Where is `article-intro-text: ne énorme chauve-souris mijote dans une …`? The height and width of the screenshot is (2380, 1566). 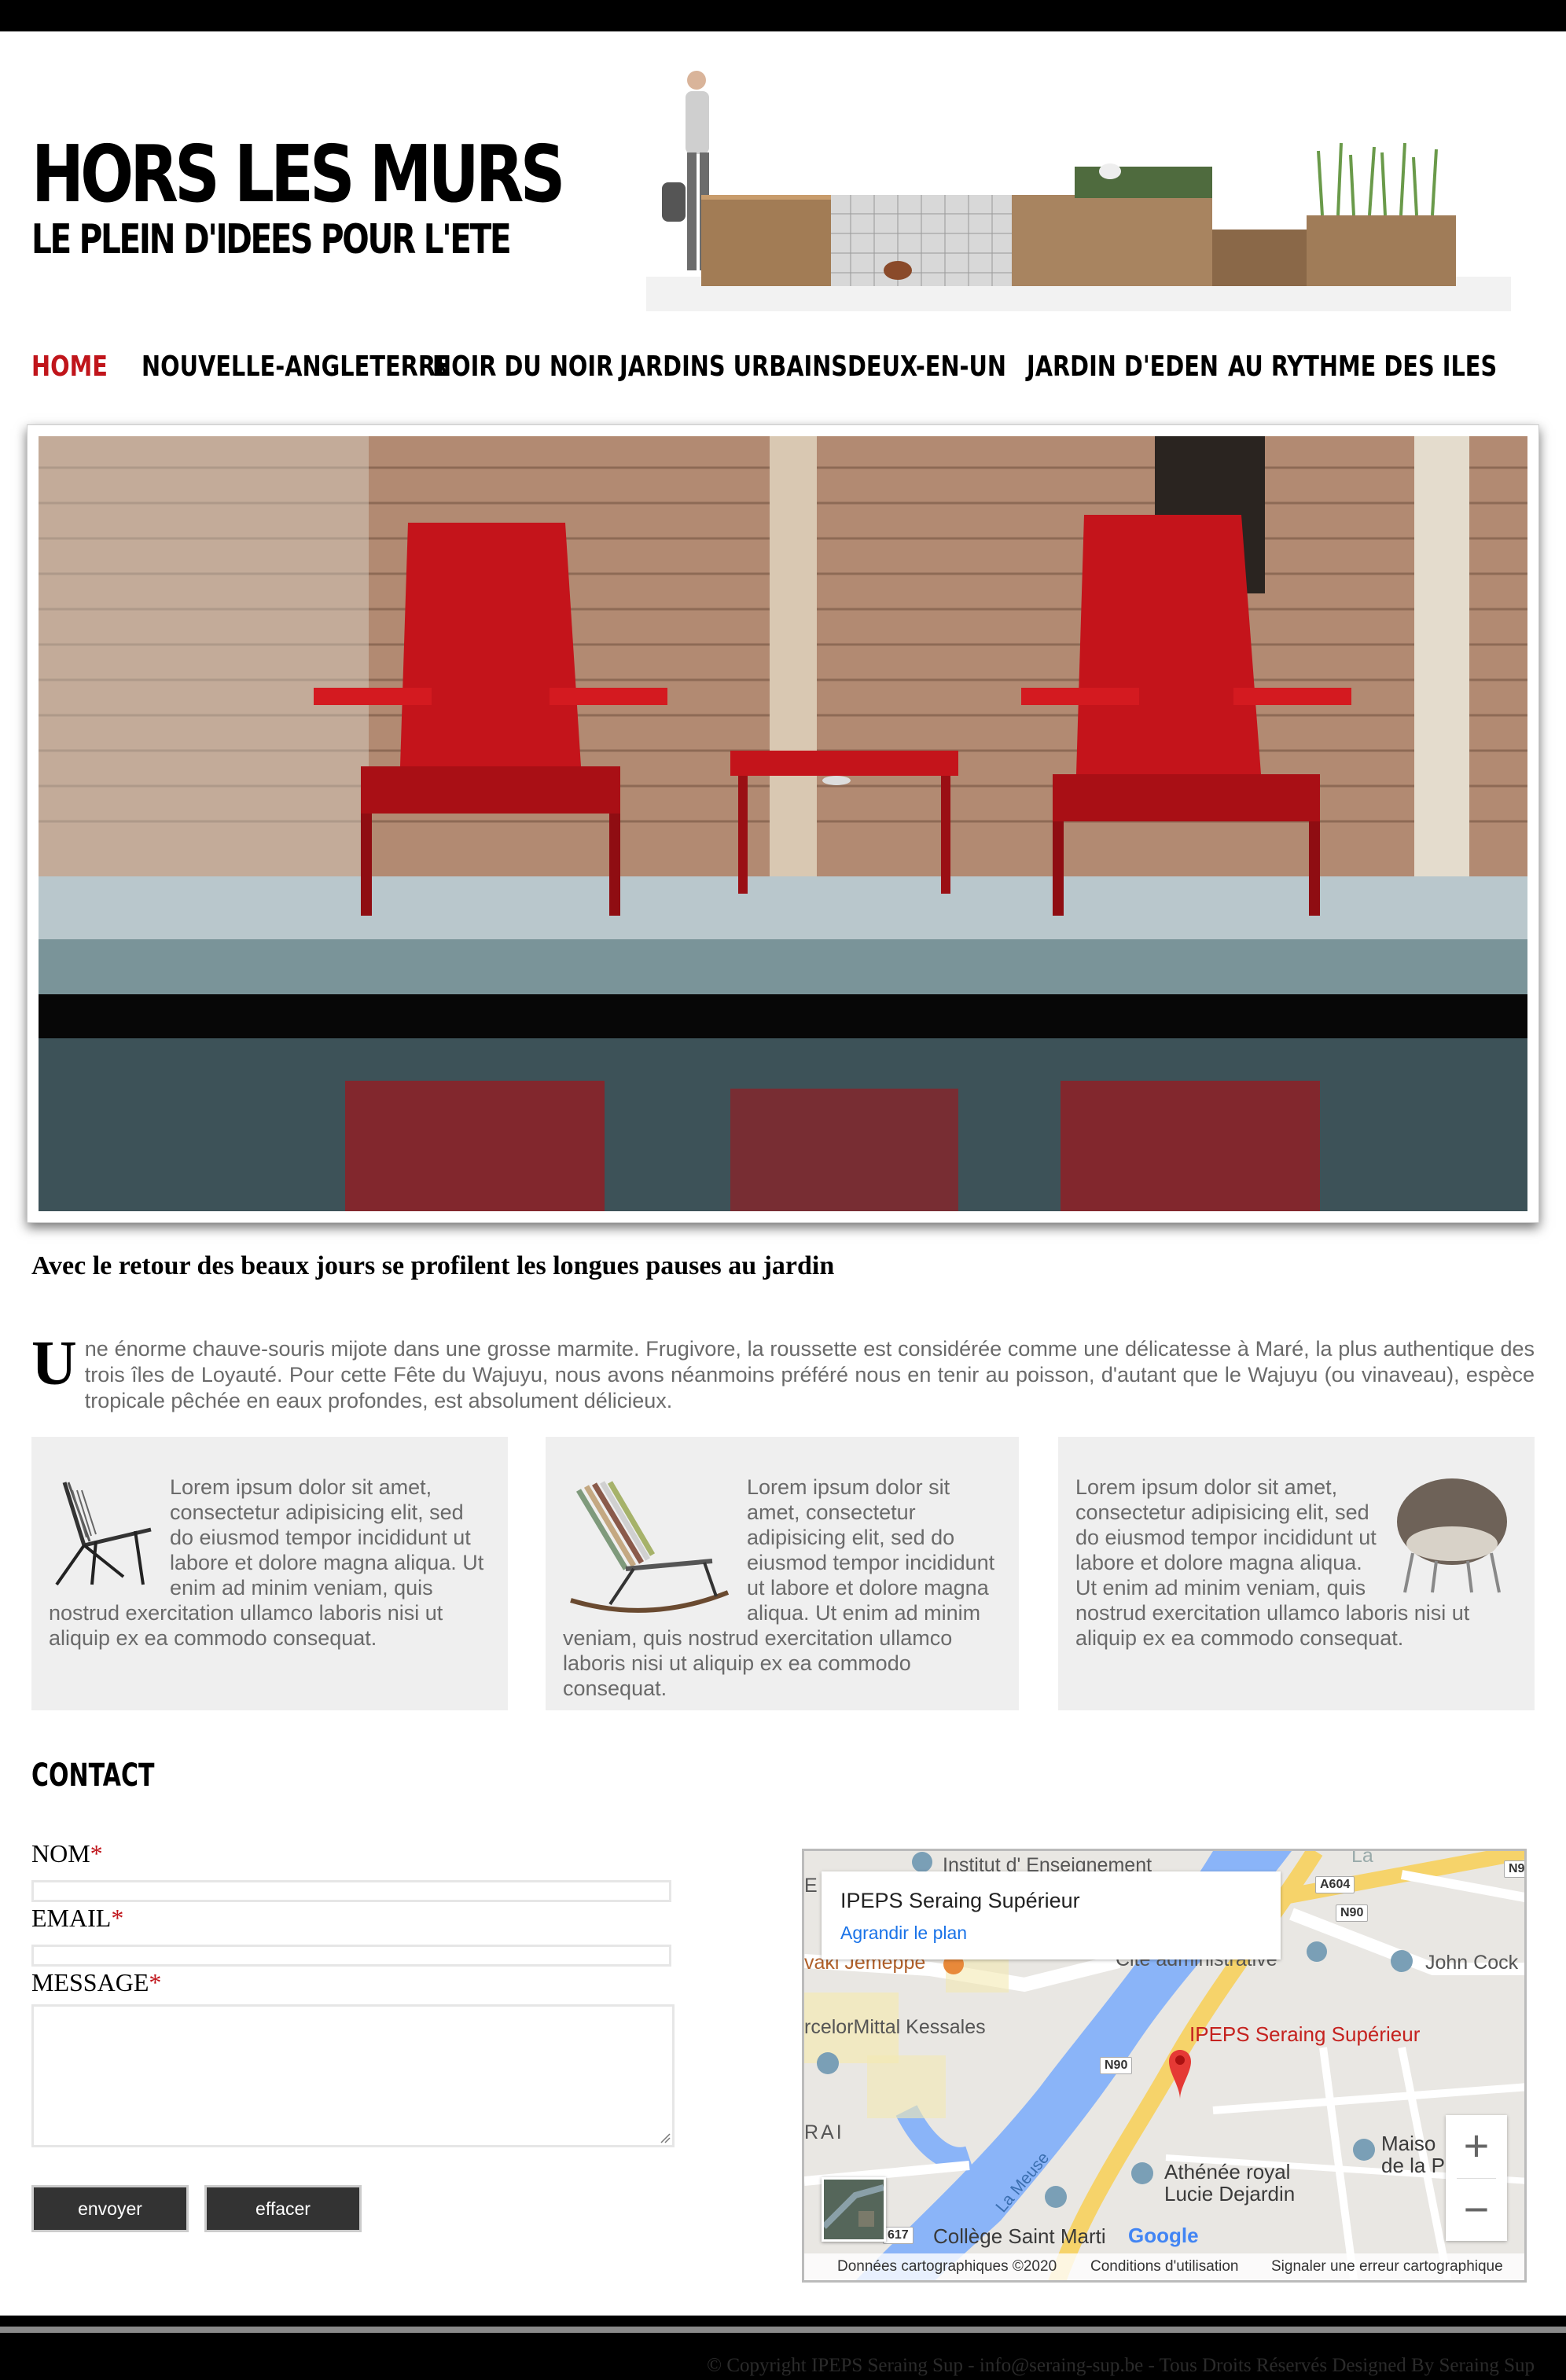
article-intro-text: ne énorme chauve-souris mijote dans une … is located at coordinates (809, 1374).